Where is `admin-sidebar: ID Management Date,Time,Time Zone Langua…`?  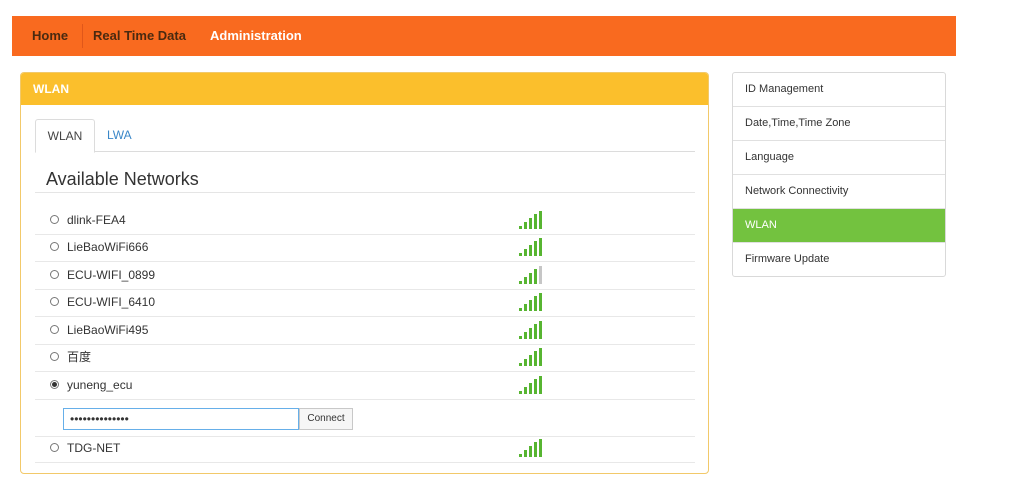 admin-sidebar: ID Management Date,Time,Time Zone Langua… is located at coordinates (839, 174).